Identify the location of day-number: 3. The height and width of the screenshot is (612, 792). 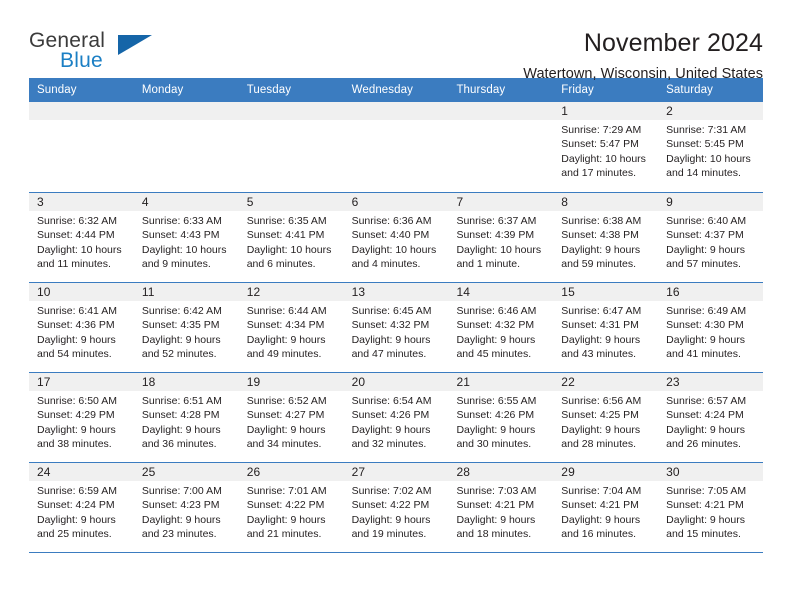
(81, 202).